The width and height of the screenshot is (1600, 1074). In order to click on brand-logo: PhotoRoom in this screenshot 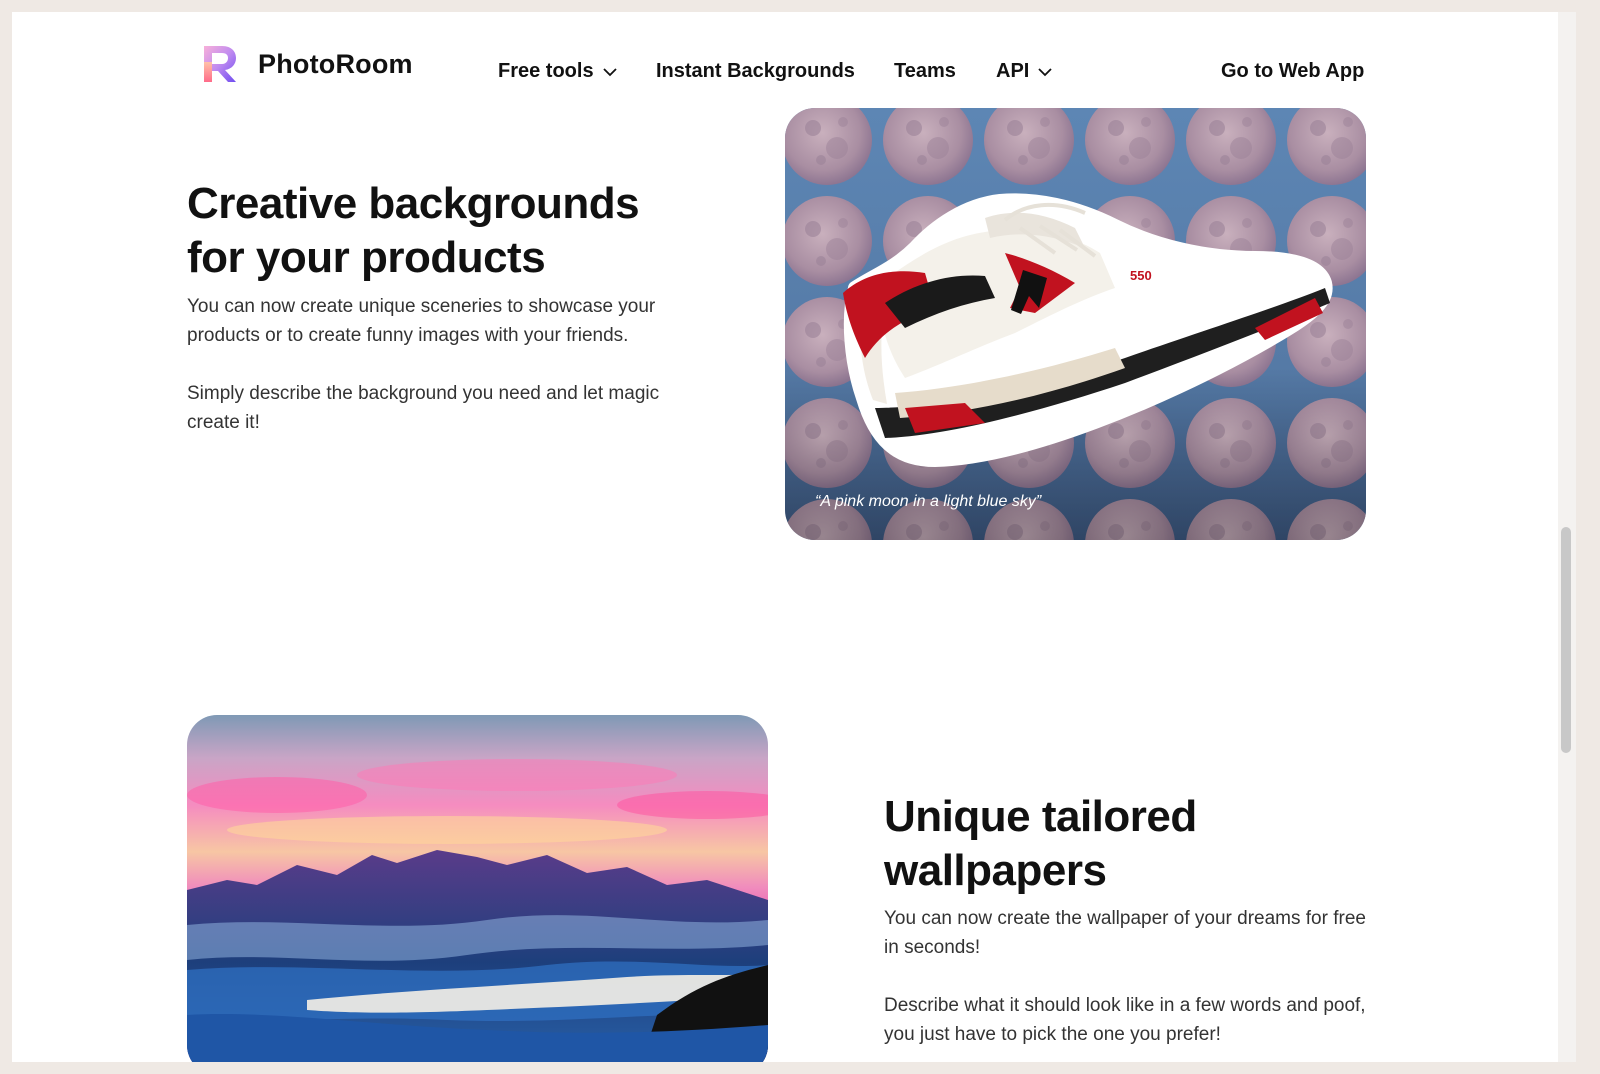, I will do `click(305, 64)`.